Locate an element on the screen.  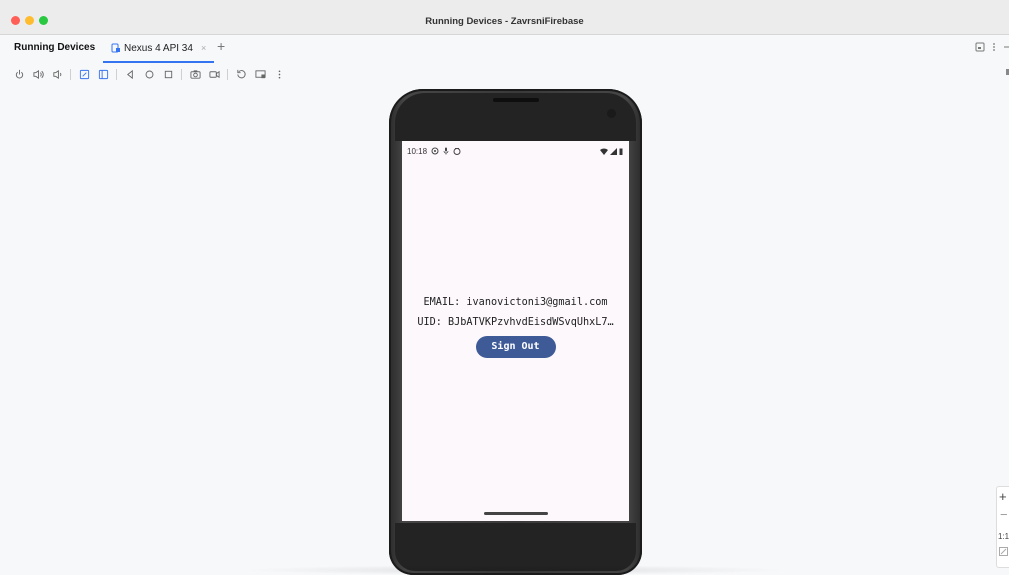
tab-nexus-4: Nexus 4 API 34 × is located at coordinates (158, 49).